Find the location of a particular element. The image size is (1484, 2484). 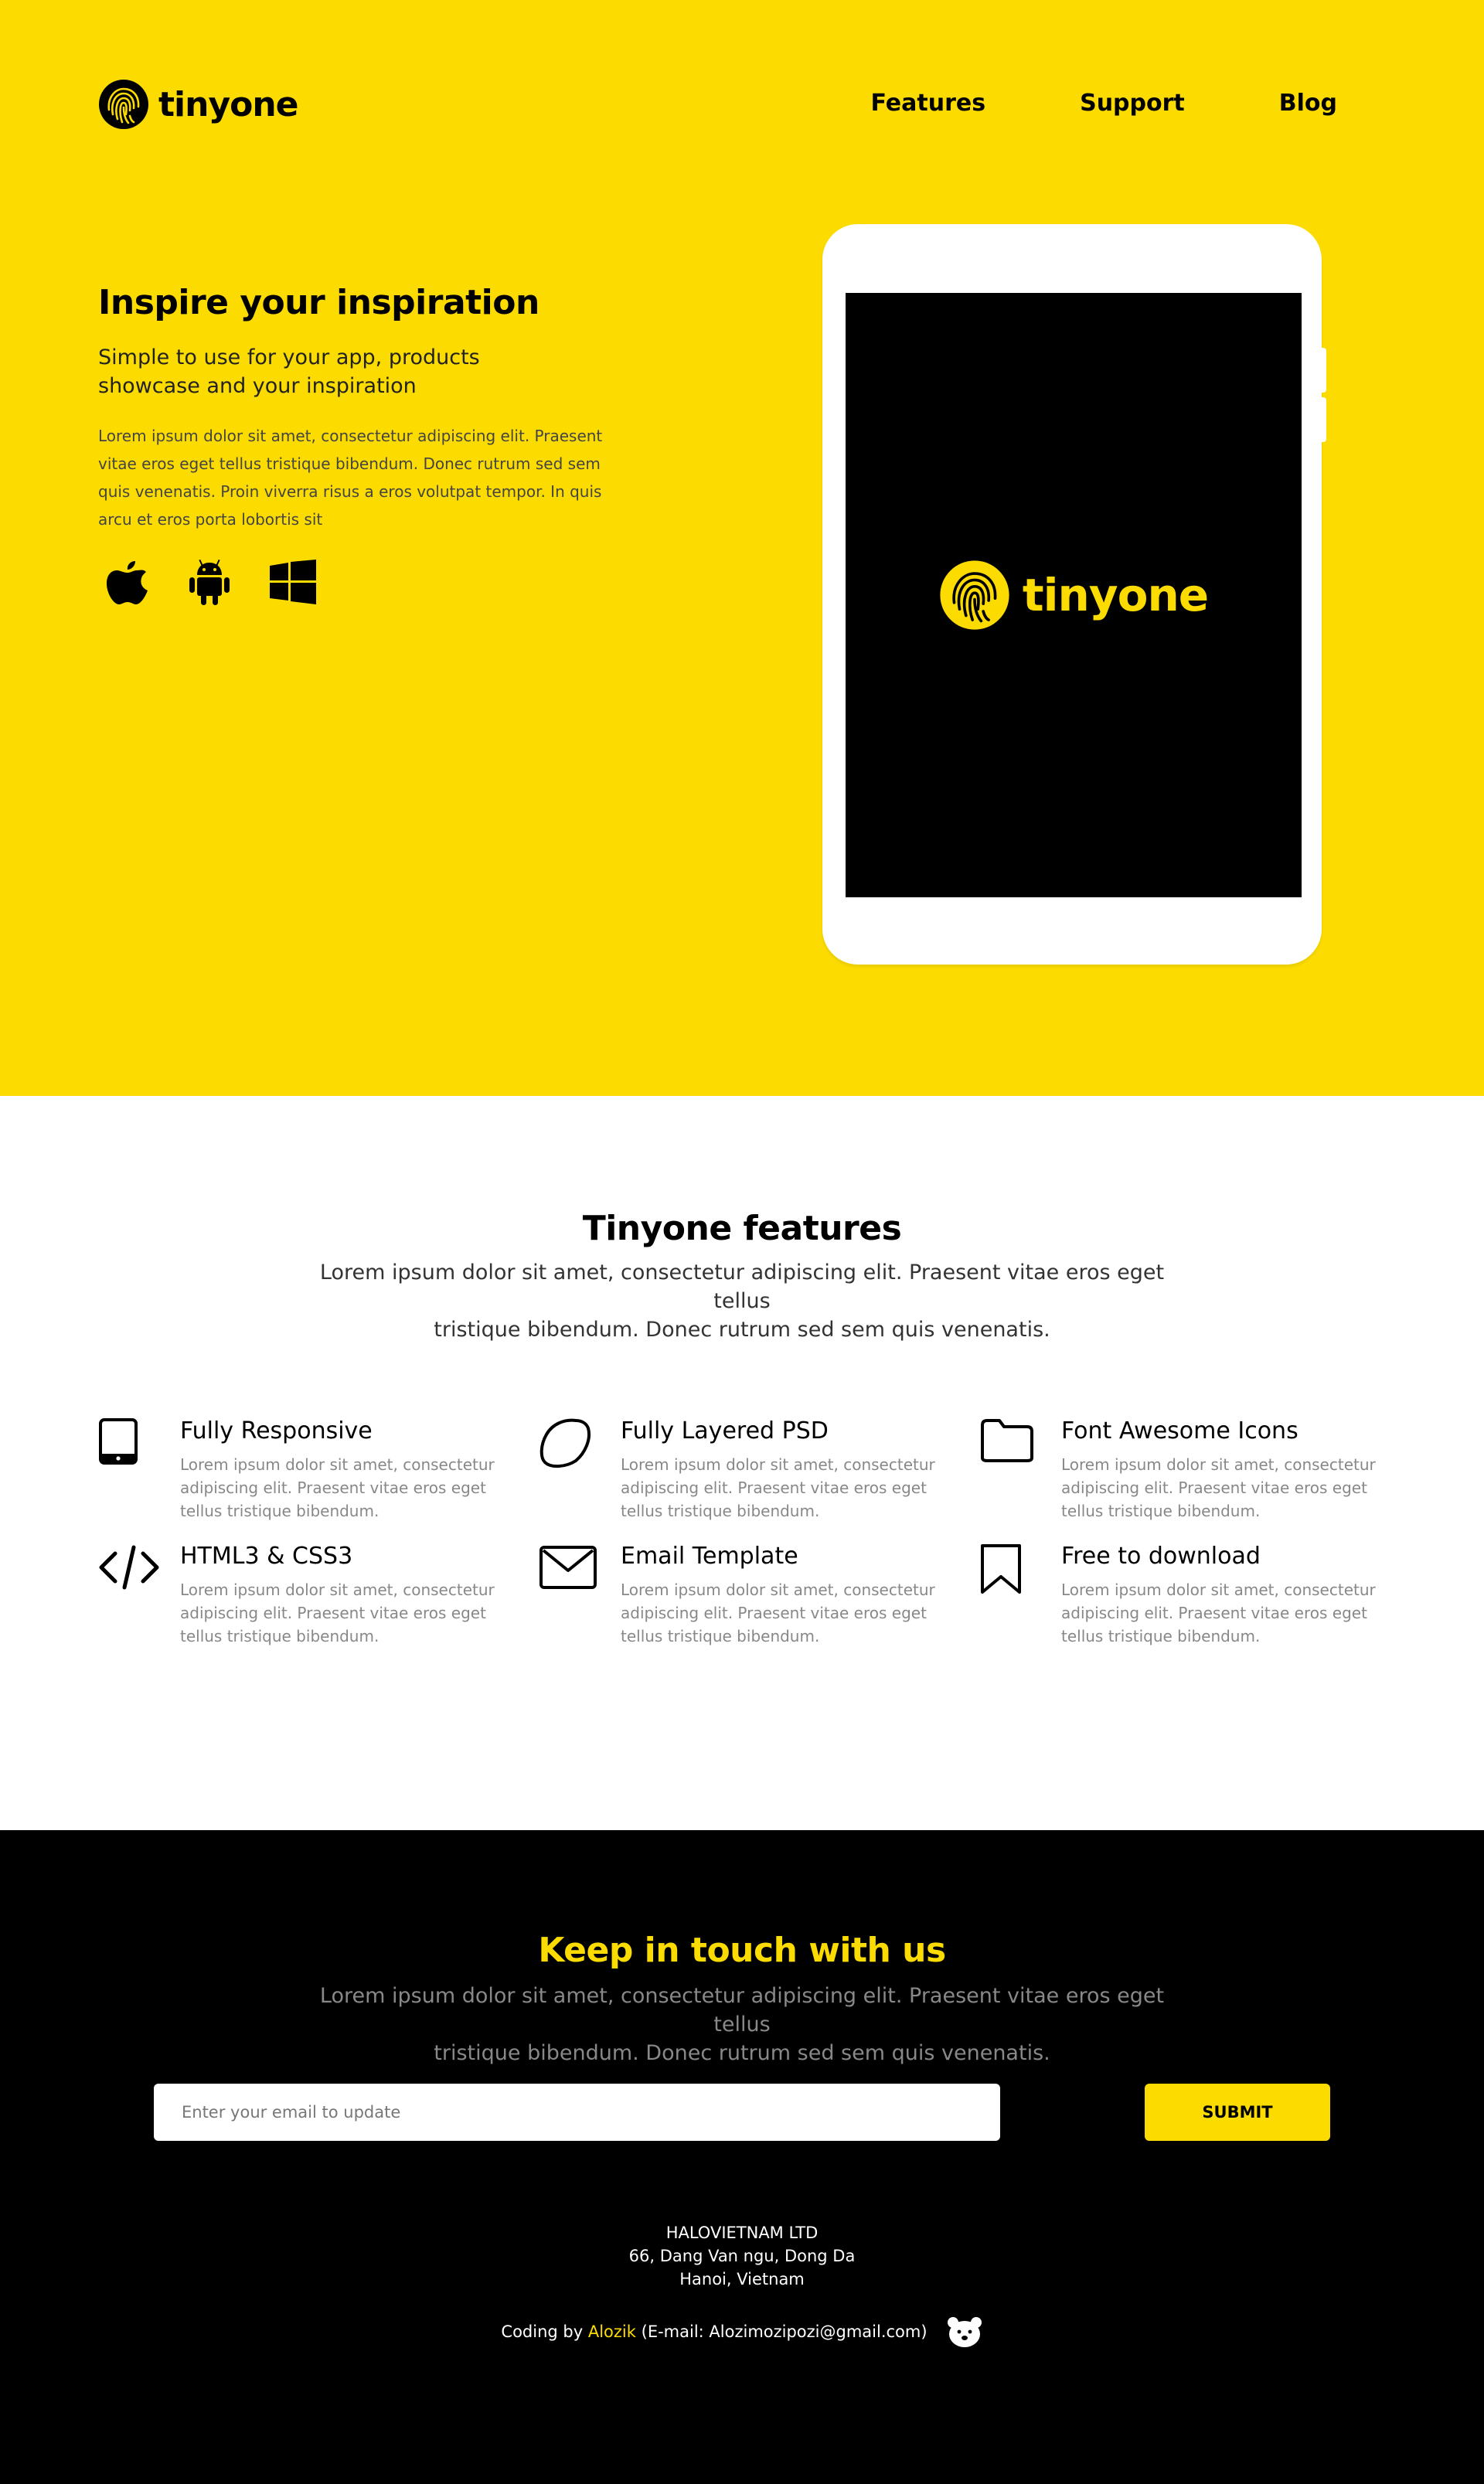

apple-icon is located at coordinates (127, 582).